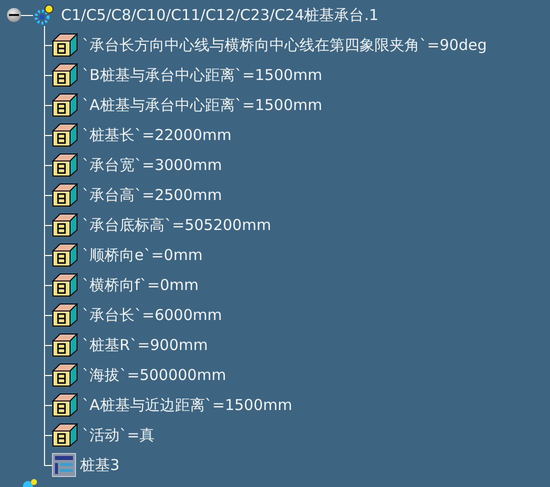 The height and width of the screenshot is (487, 550). What do you see at coordinates (157, 135) in the screenshot?
I see `tree-node-label: `桩基长`=22000mm` at bounding box center [157, 135].